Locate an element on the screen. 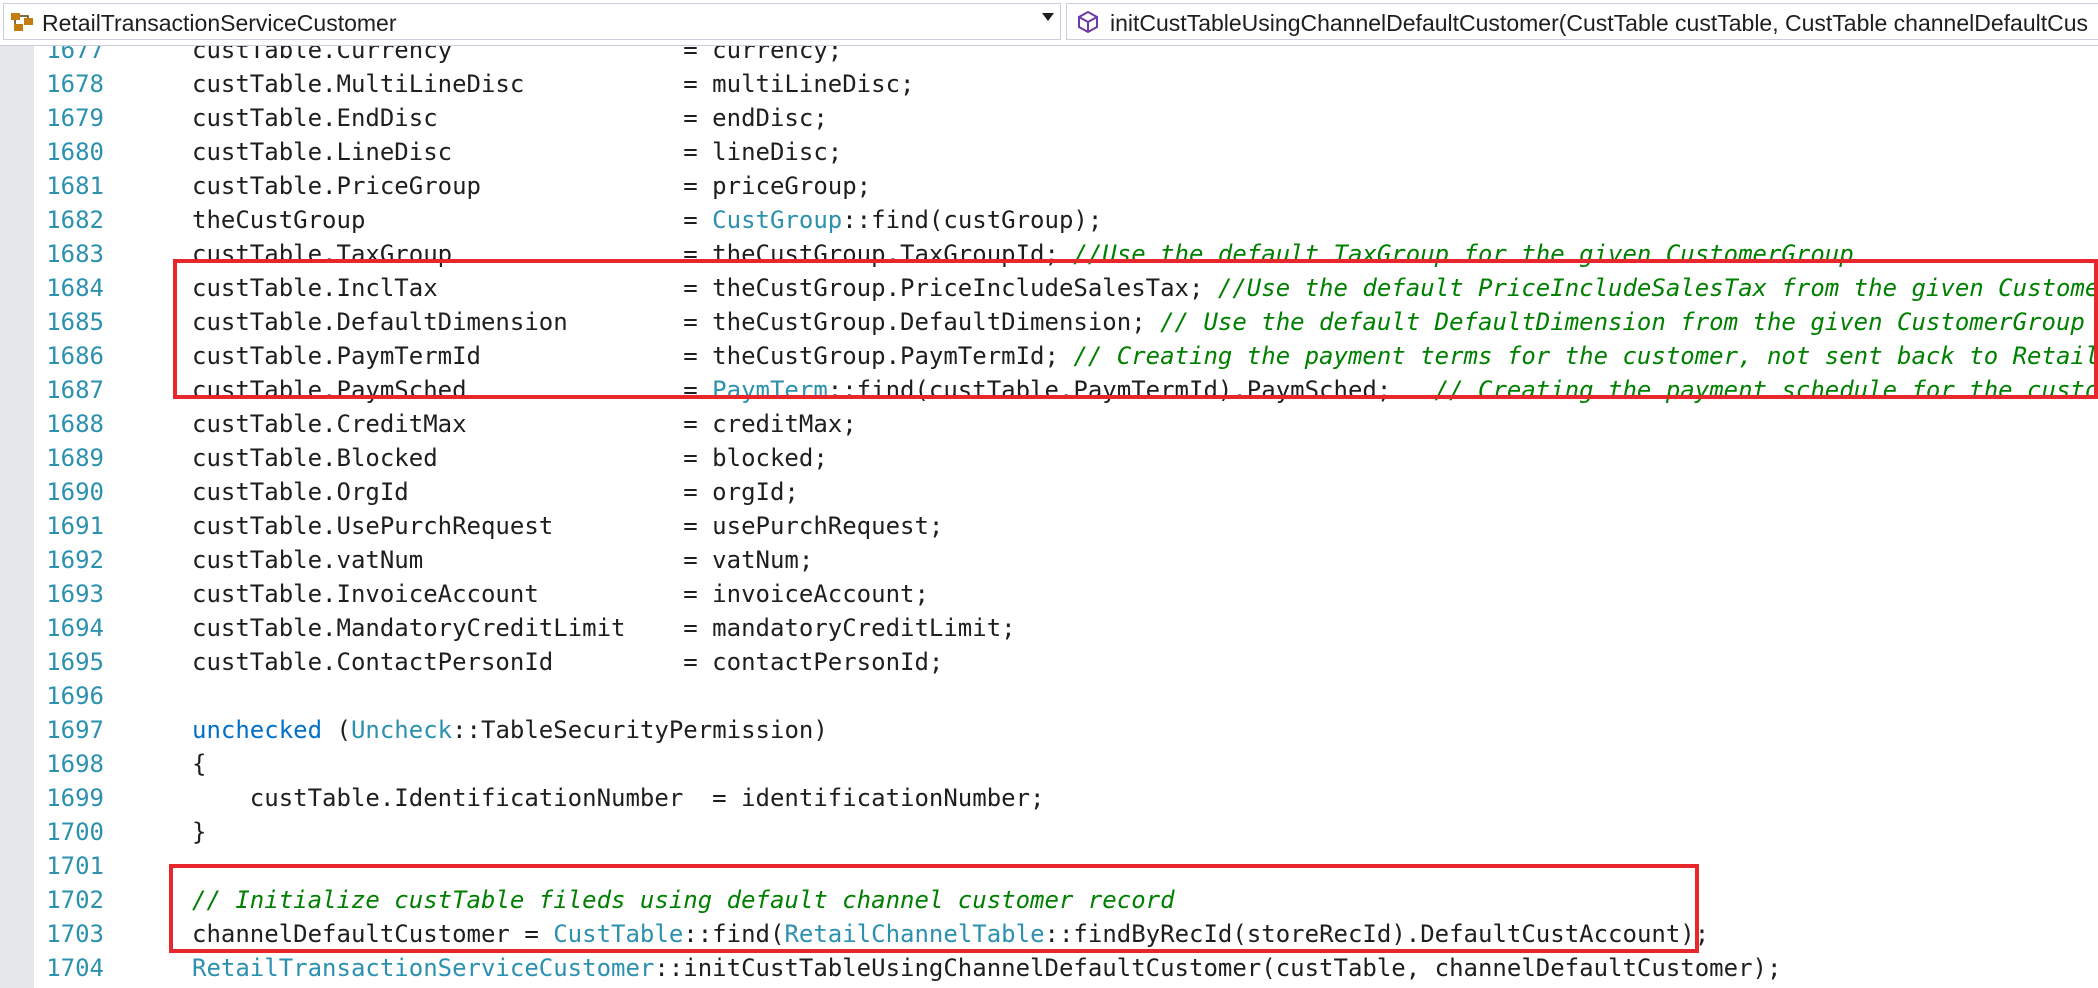 This screenshot has width=2098, height=988. code-line: 1696 is located at coordinates (1066, 696).